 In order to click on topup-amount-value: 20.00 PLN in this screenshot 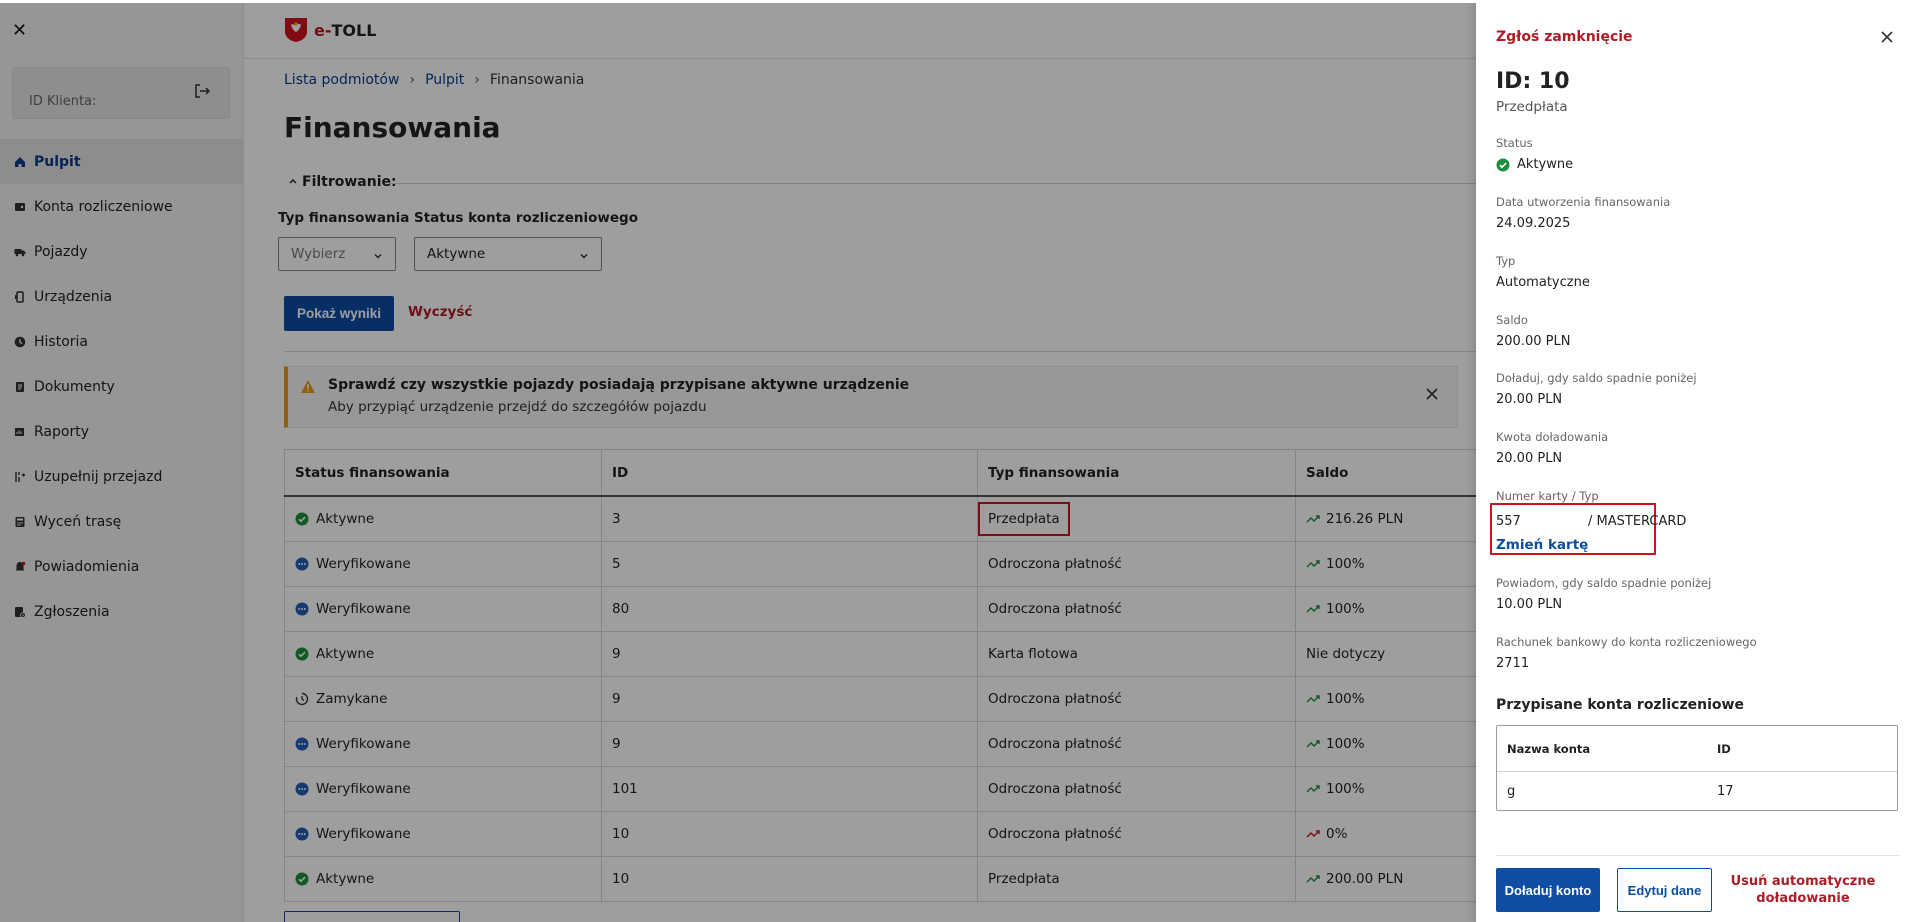, I will do `click(1529, 458)`.